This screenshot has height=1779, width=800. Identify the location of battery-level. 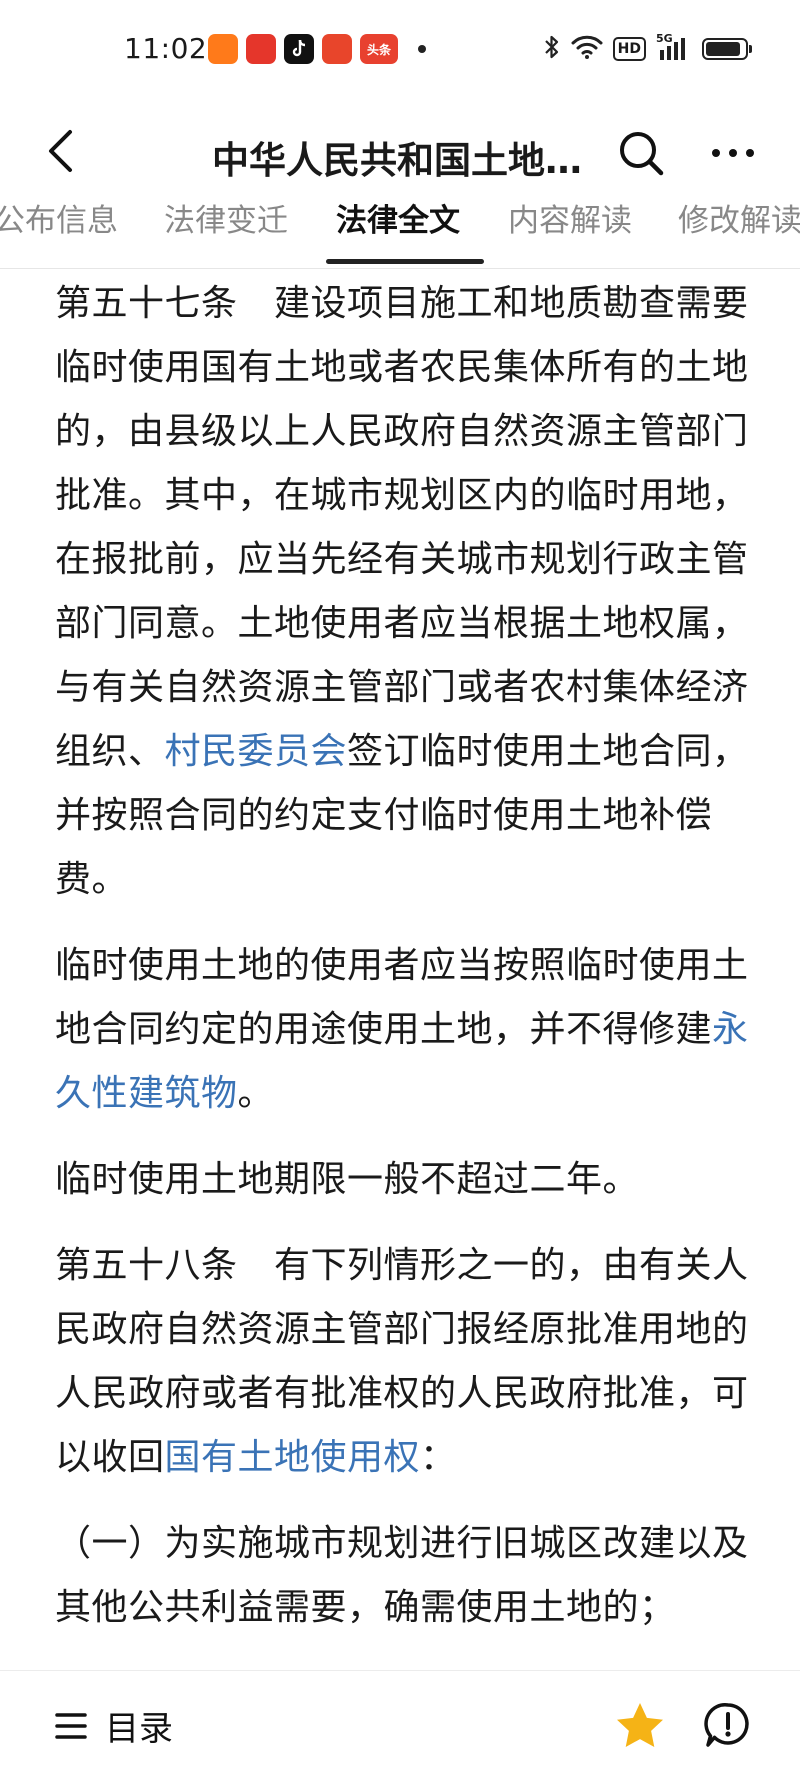
(723, 49).